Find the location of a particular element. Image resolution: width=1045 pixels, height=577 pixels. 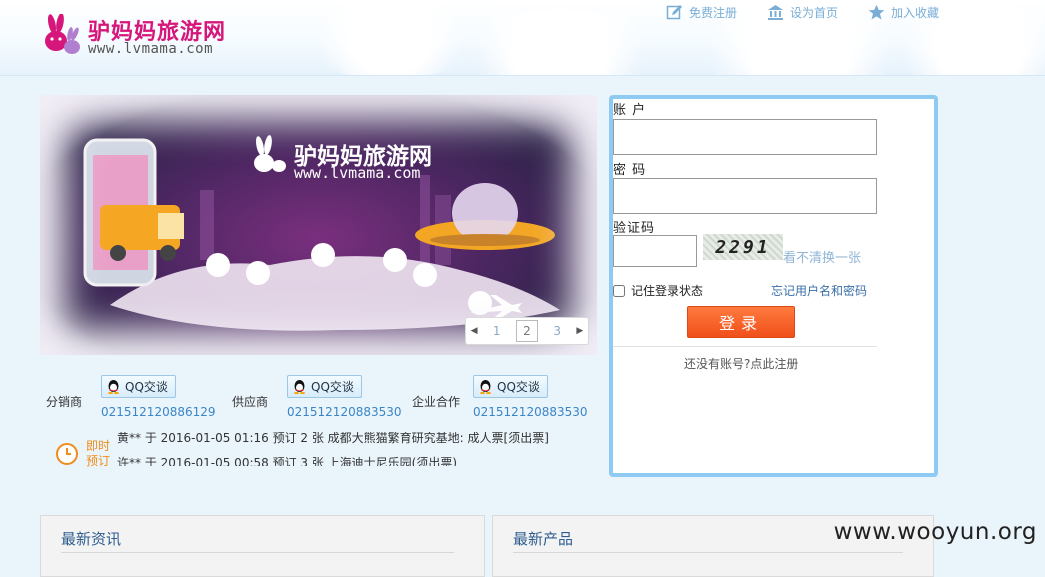

bookmark-link: 加入收藏 is located at coordinates (903, 12).